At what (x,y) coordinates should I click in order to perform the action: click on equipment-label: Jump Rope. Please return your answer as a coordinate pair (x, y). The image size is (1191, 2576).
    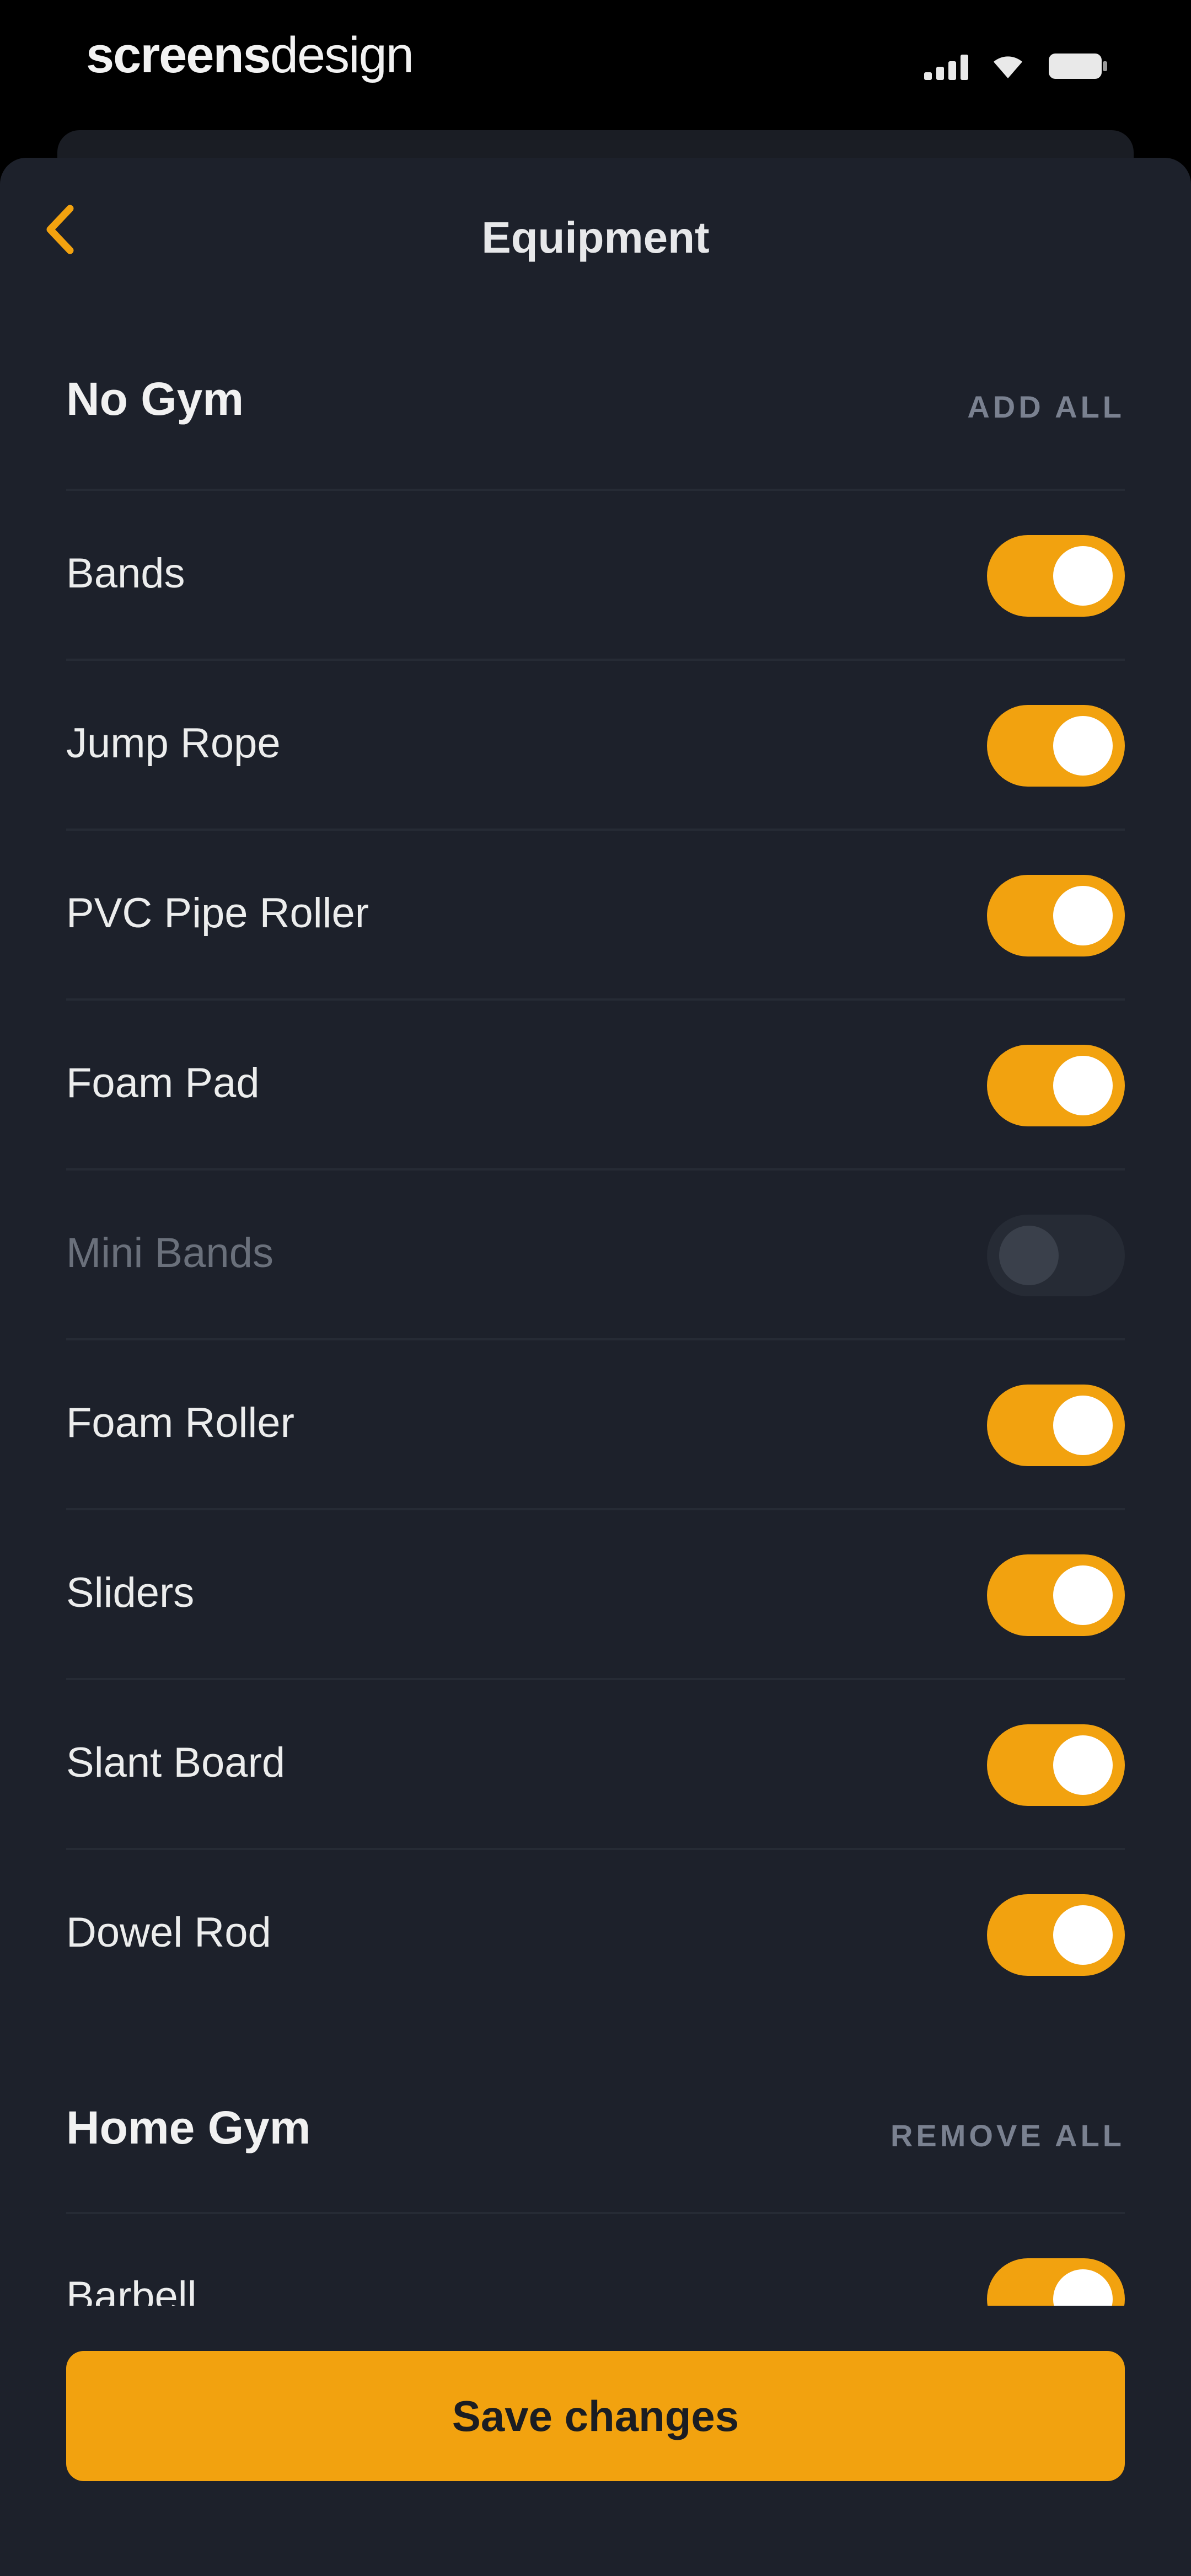
    Looking at the image, I should click on (173, 743).